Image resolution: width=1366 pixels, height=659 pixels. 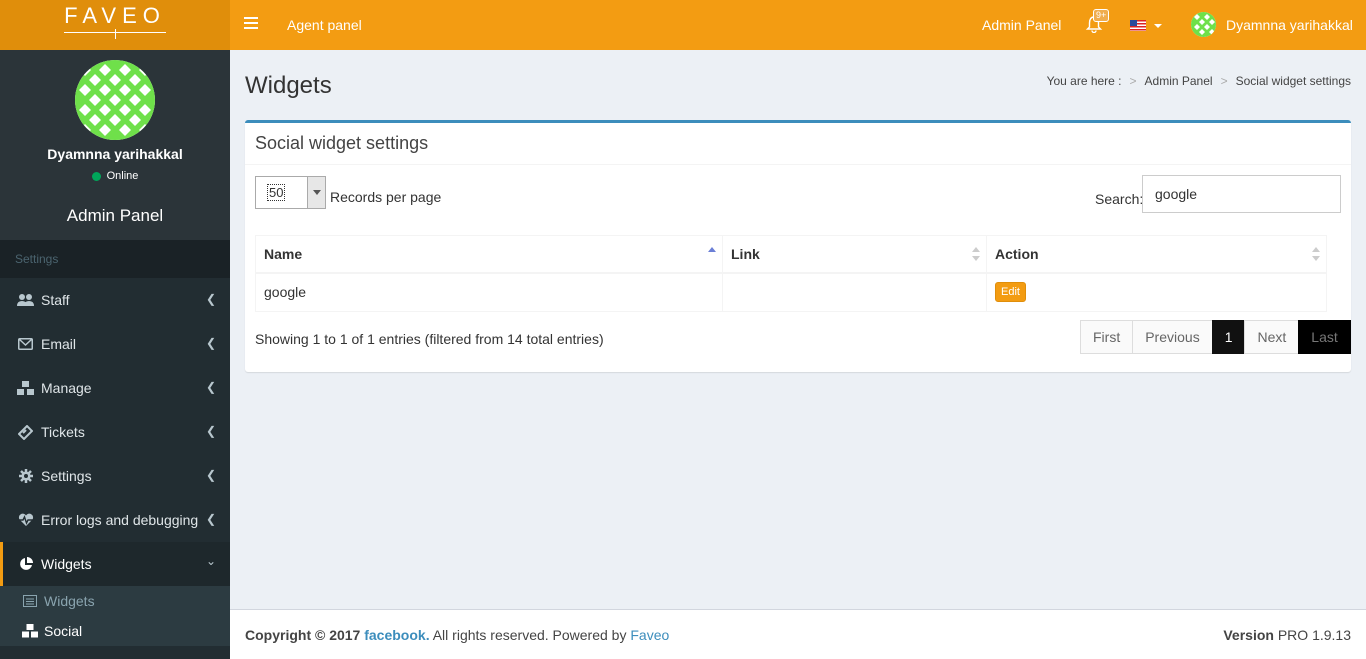 I want to click on sidebar-item-settings: Settings ❮, so click(x=115, y=476).